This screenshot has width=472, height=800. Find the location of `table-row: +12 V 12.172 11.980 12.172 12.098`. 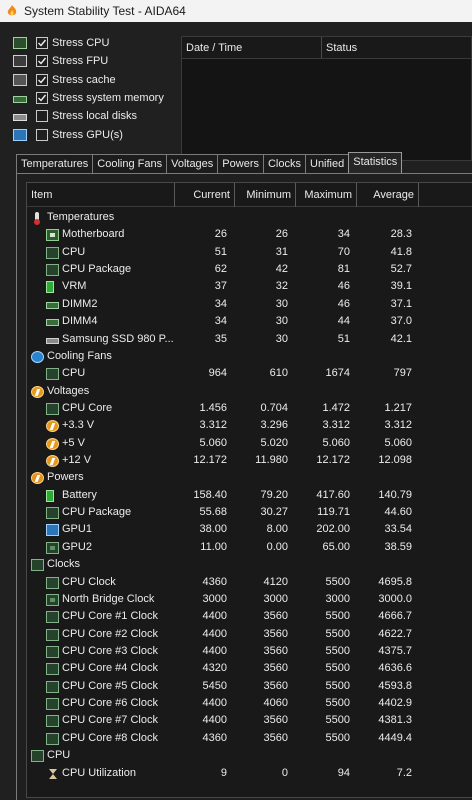

table-row: +12 V 12.172 11.980 12.172 12.098 is located at coordinates (249, 460).